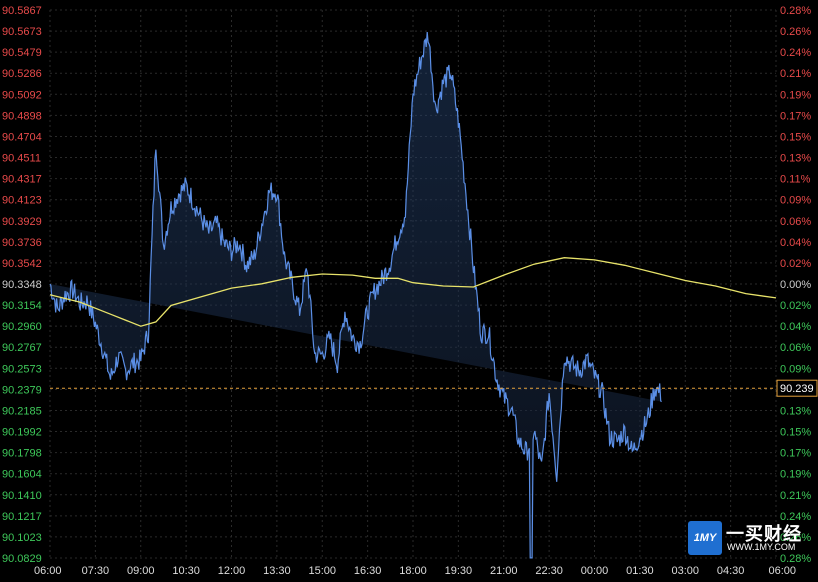 This screenshot has height=582, width=818. I want to click on left-tick-label: 90.3348, so click(22, 285).